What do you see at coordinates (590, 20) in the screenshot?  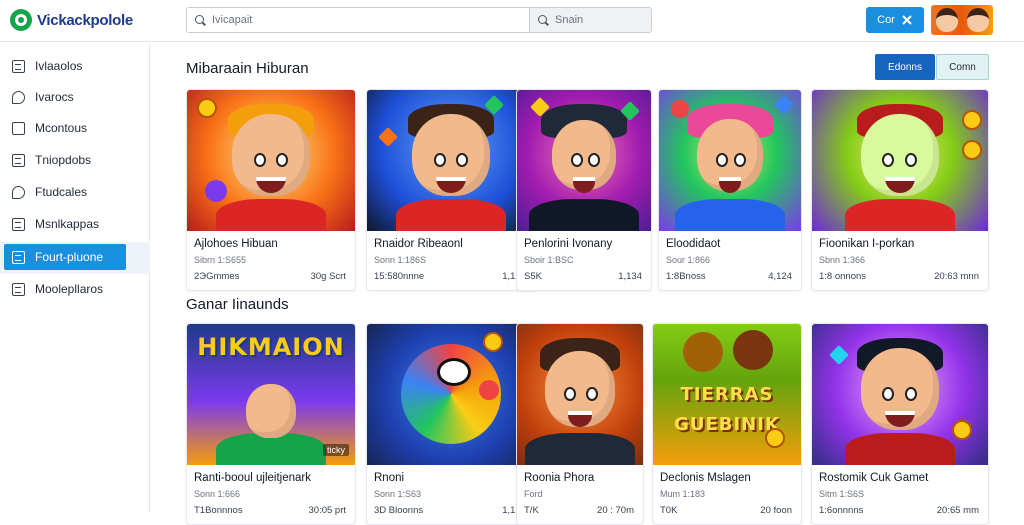 I see `search-button: Snain` at bounding box center [590, 20].